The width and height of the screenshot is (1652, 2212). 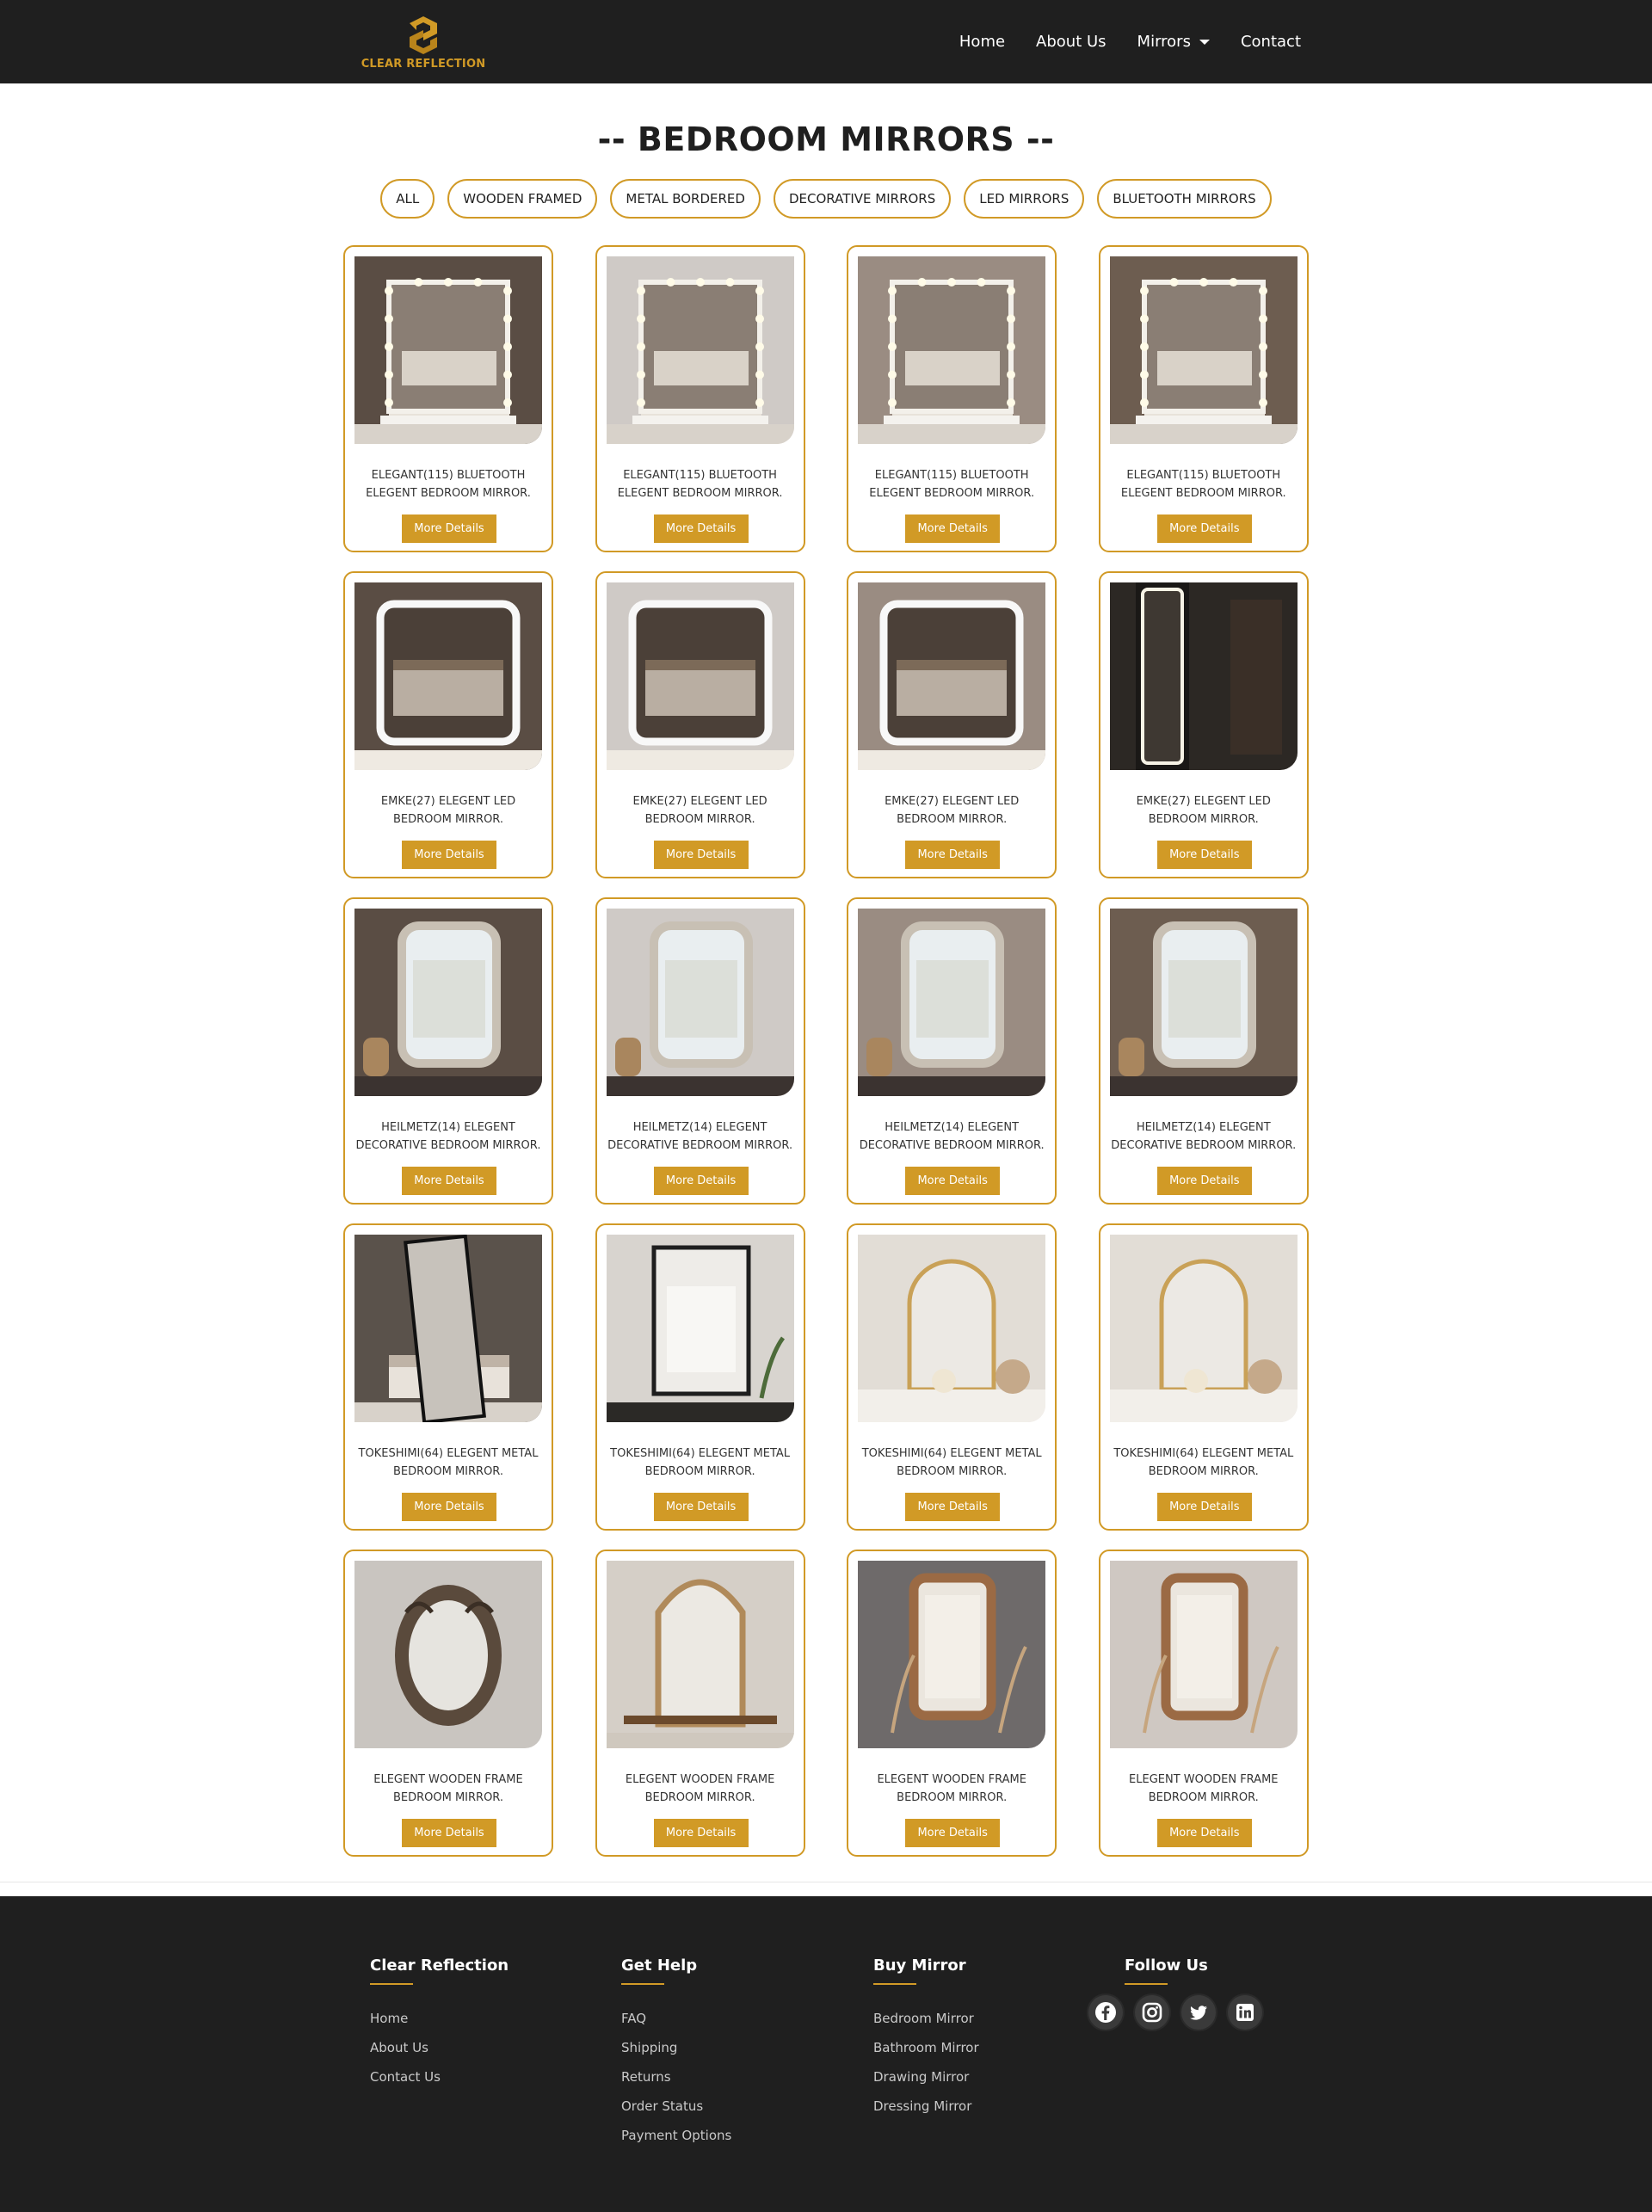 What do you see at coordinates (522, 199) in the screenshot?
I see `filter-wooden-framed: WOODEN FRAMED` at bounding box center [522, 199].